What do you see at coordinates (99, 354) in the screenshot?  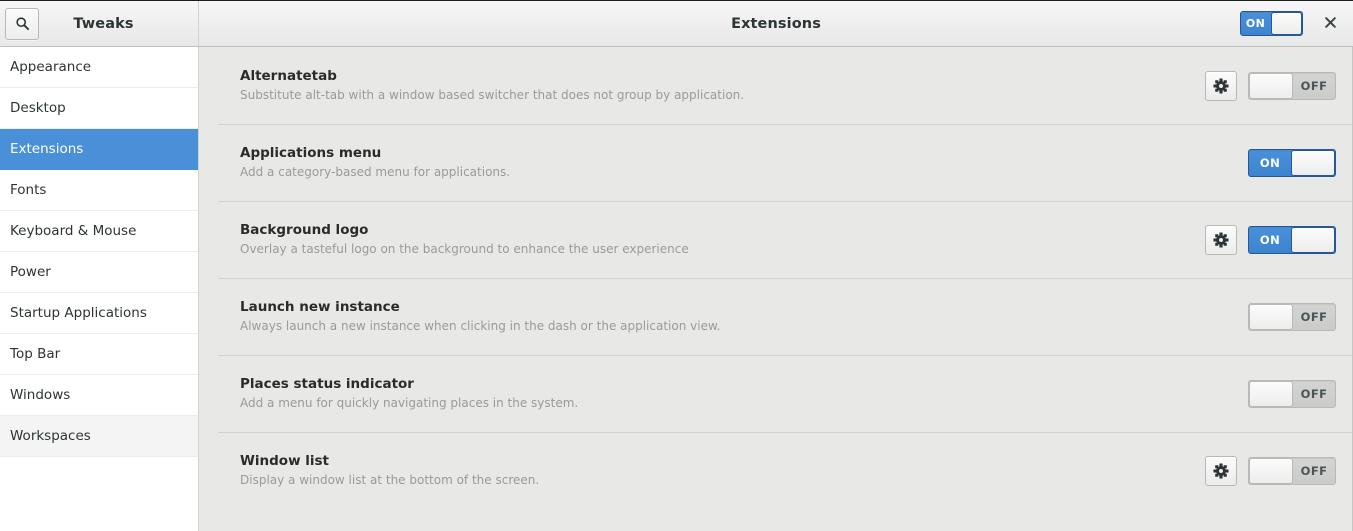 I see `sidebar-item-top-bar: Top Bar` at bounding box center [99, 354].